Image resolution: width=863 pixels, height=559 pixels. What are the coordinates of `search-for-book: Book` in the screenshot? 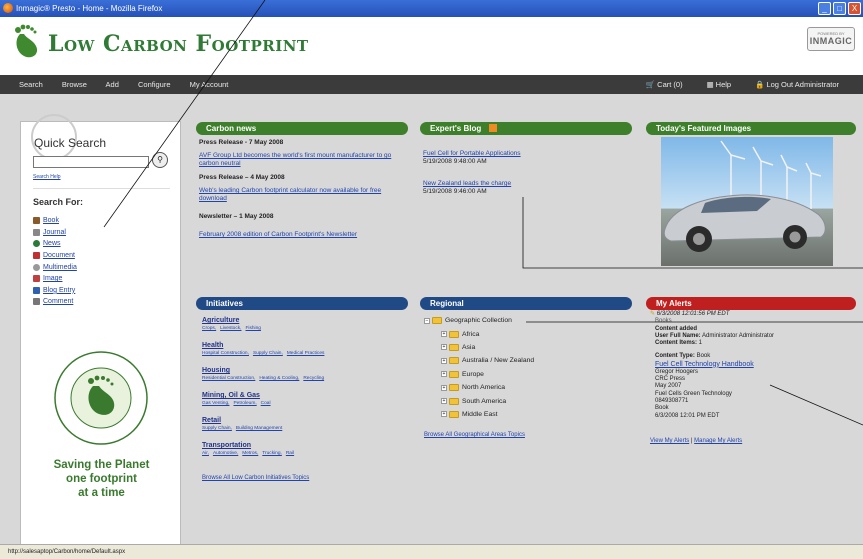 It's located at (55, 221).